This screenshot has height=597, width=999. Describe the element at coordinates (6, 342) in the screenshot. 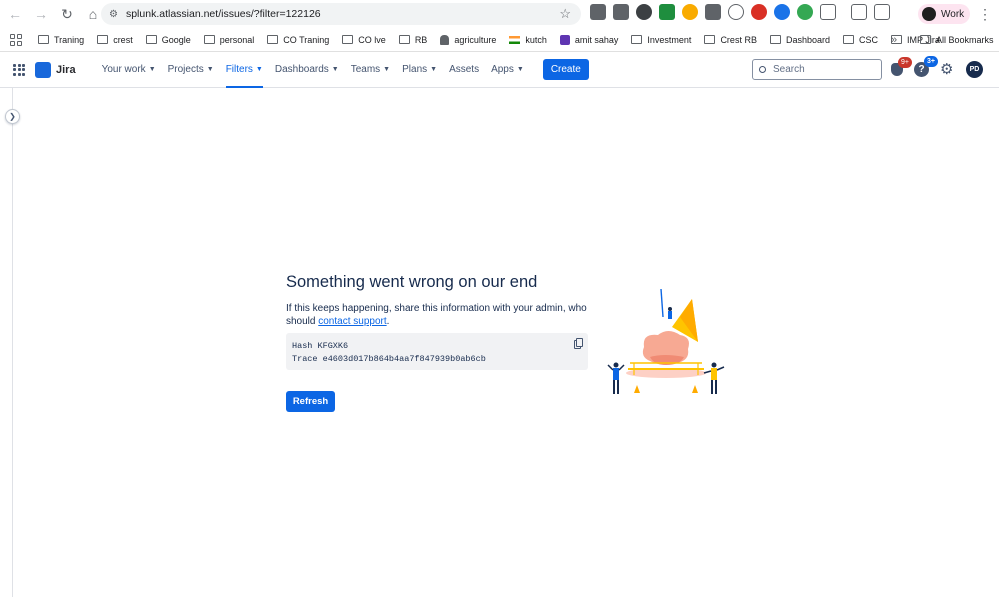

I see `sidebar-rail` at that location.